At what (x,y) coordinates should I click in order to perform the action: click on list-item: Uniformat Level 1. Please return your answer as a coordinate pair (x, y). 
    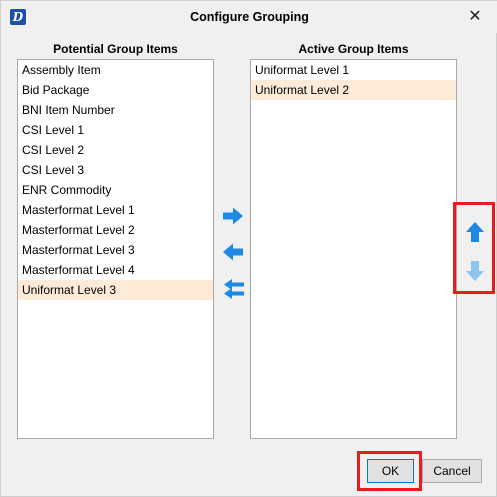
    Looking at the image, I should click on (353, 70).